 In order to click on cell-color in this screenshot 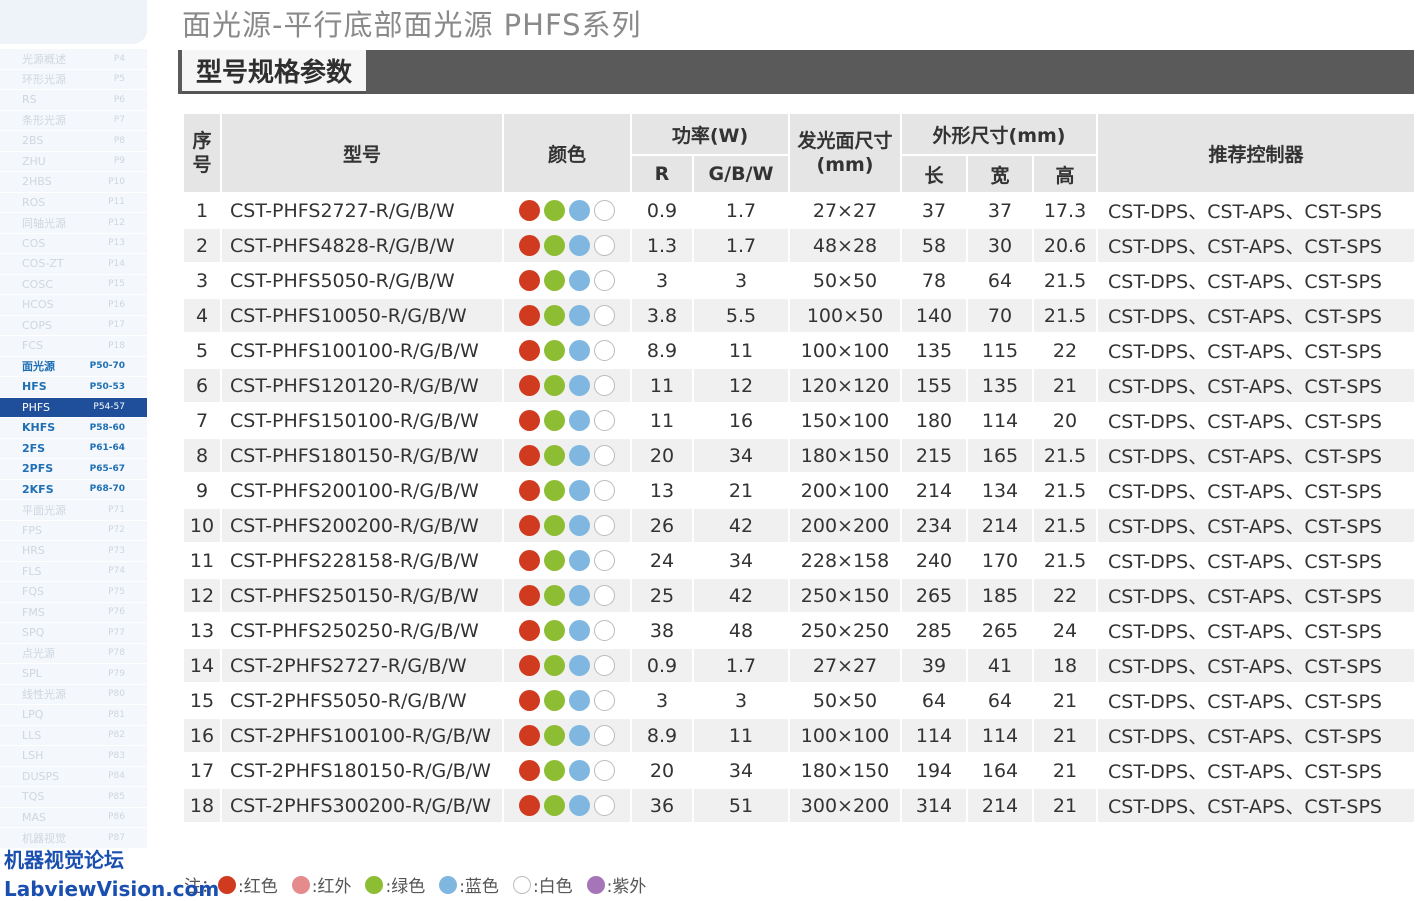, I will do `click(567, 420)`.